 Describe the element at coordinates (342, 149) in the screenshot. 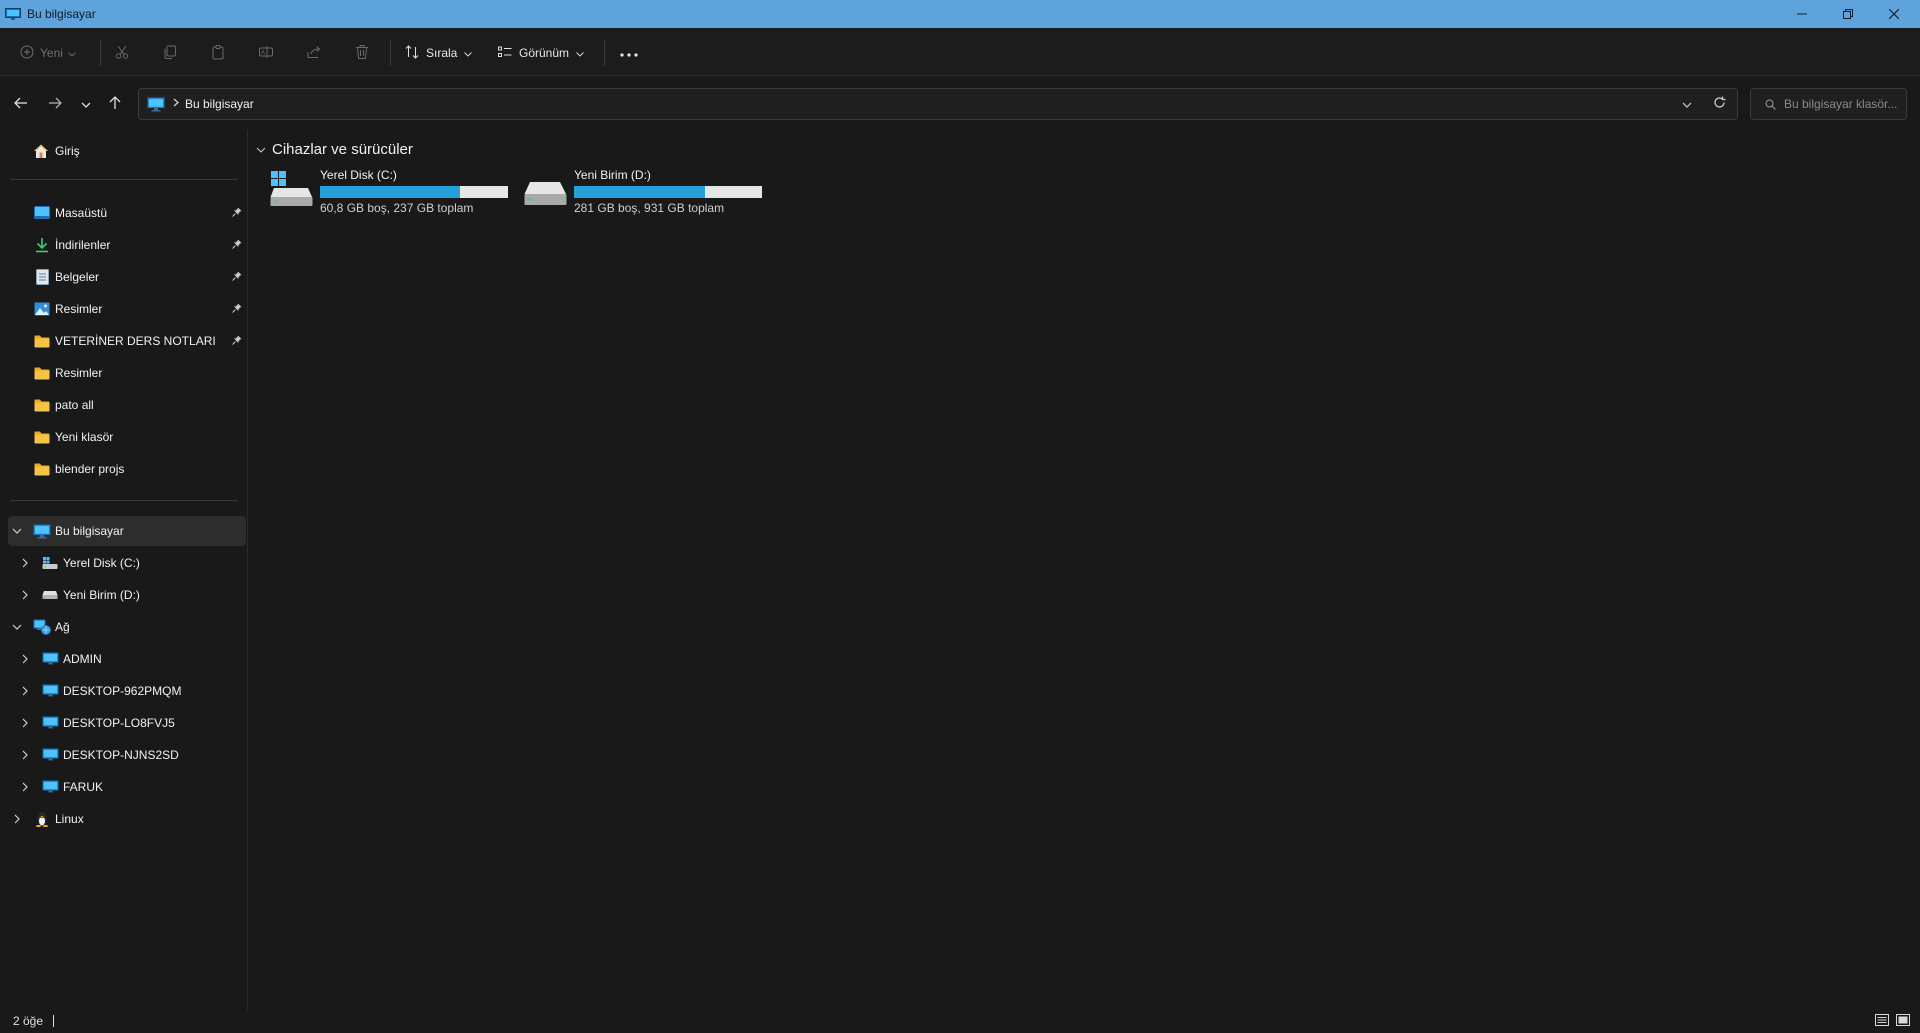

I see `group-title: Cihazlar ve sürücüler` at that location.